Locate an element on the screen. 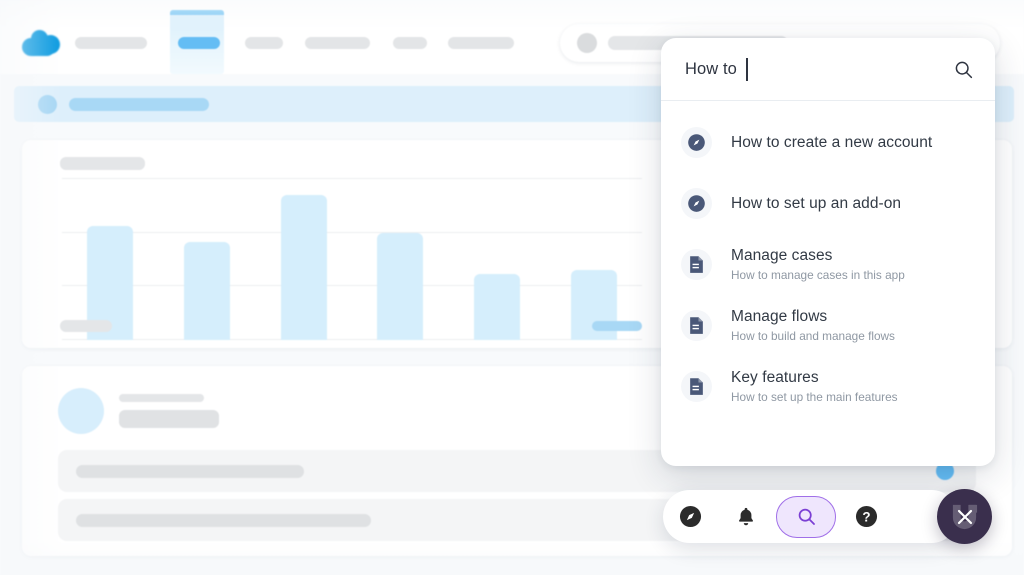 This screenshot has height=575, width=1024. search-result-title: How to set up an add-on is located at coordinates (816, 203).